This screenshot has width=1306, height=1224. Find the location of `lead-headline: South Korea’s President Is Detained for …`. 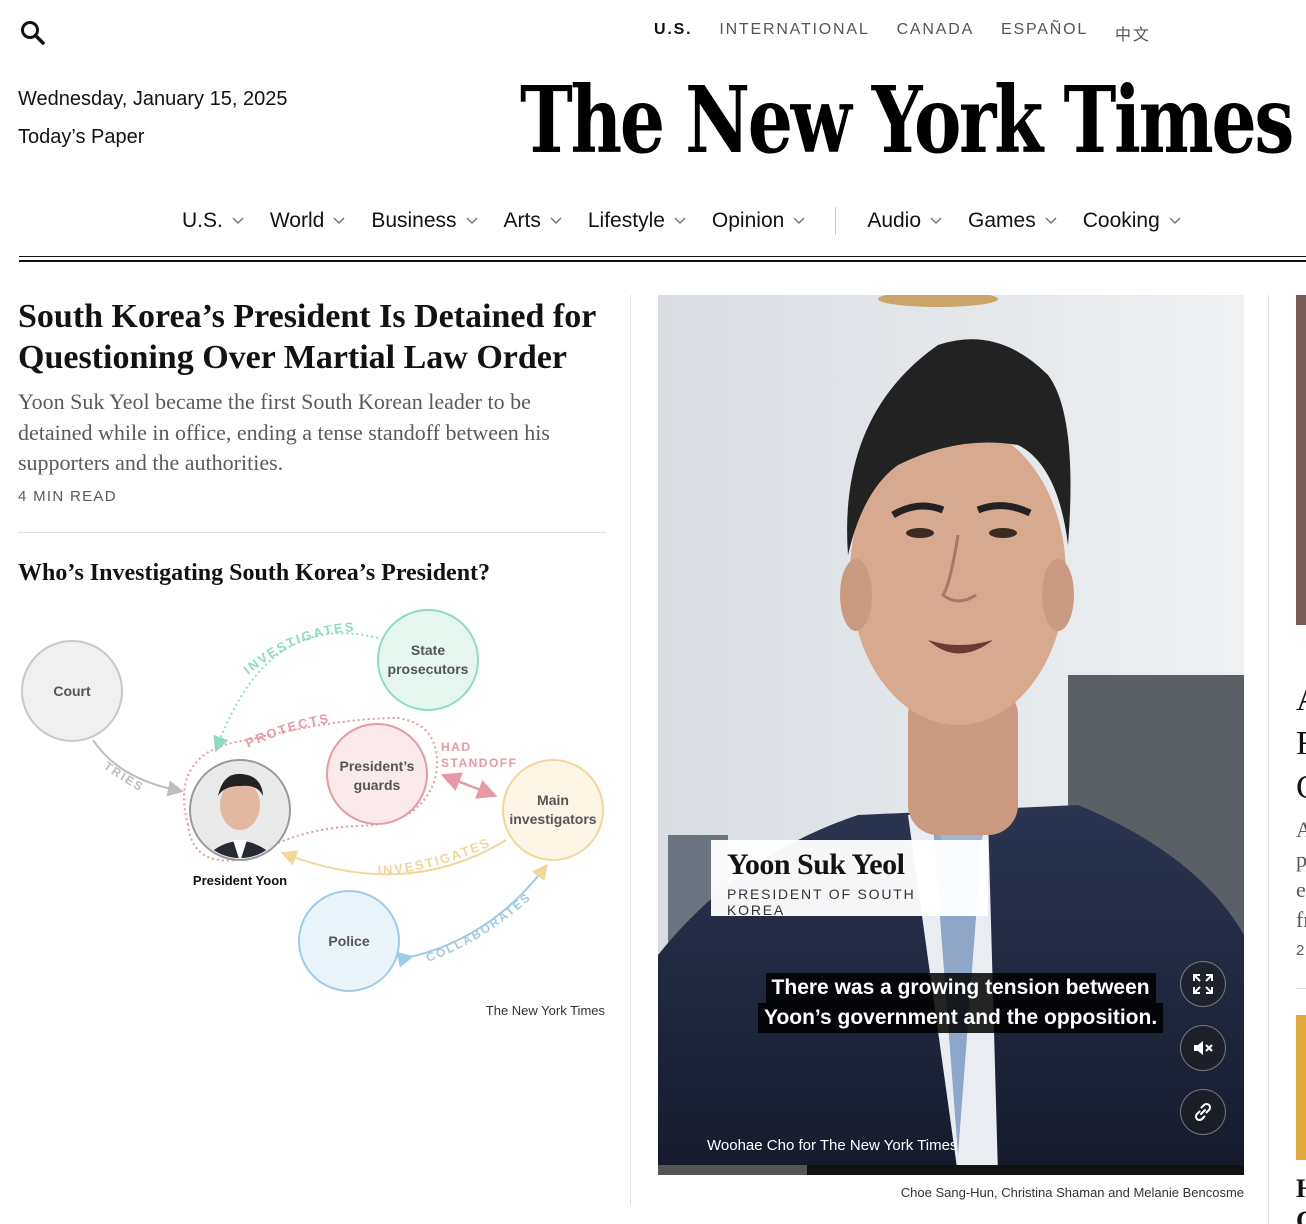

lead-headline: South Korea’s President Is Detained for … is located at coordinates (318, 337).